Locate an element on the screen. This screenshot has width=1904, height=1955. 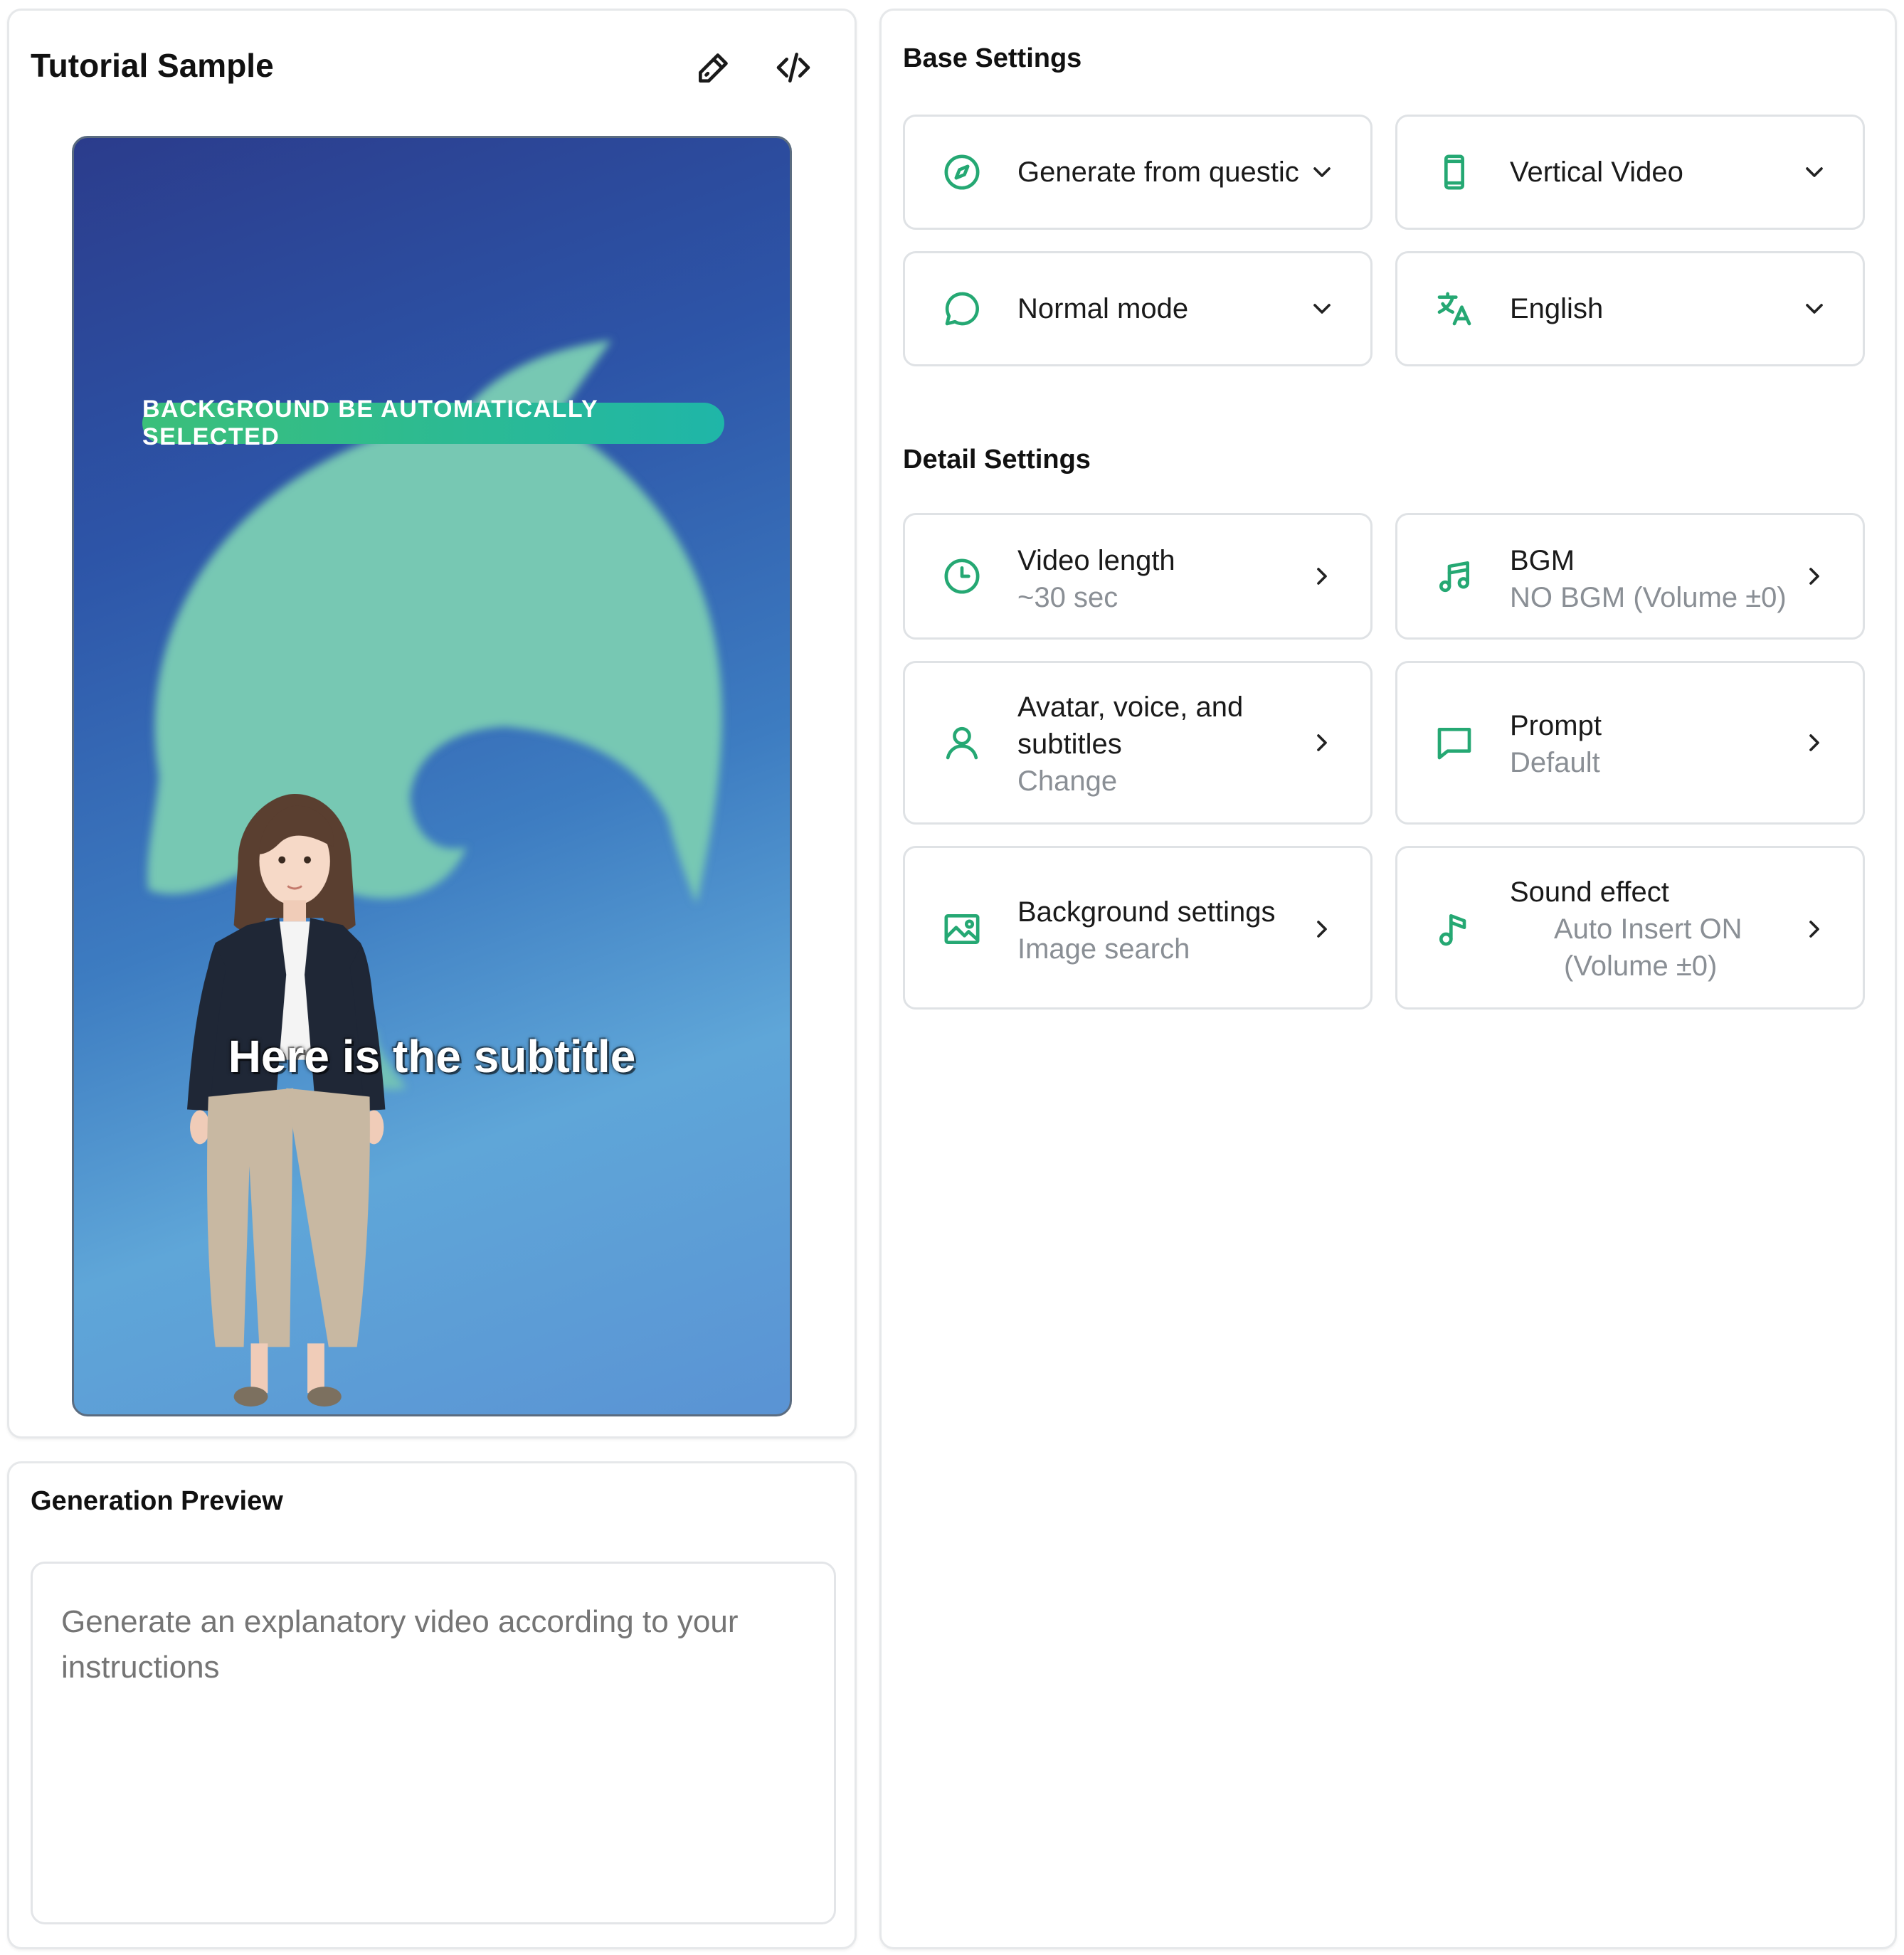
embed-code-button is located at coordinates (793, 67).